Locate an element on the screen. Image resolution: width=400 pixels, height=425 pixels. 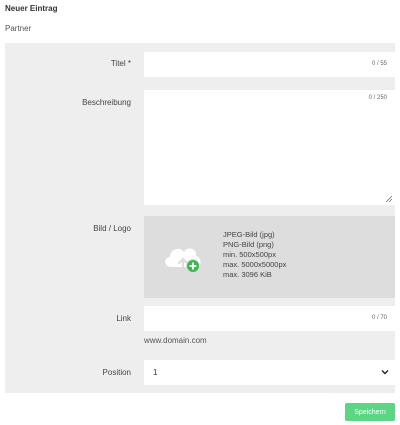
position-select: 1 is located at coordinates (269, 372).